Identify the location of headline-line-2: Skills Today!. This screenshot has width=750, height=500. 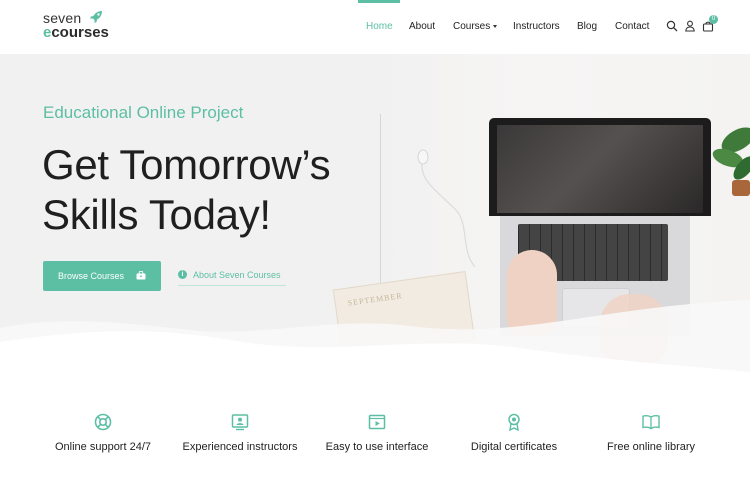
(156, 214).